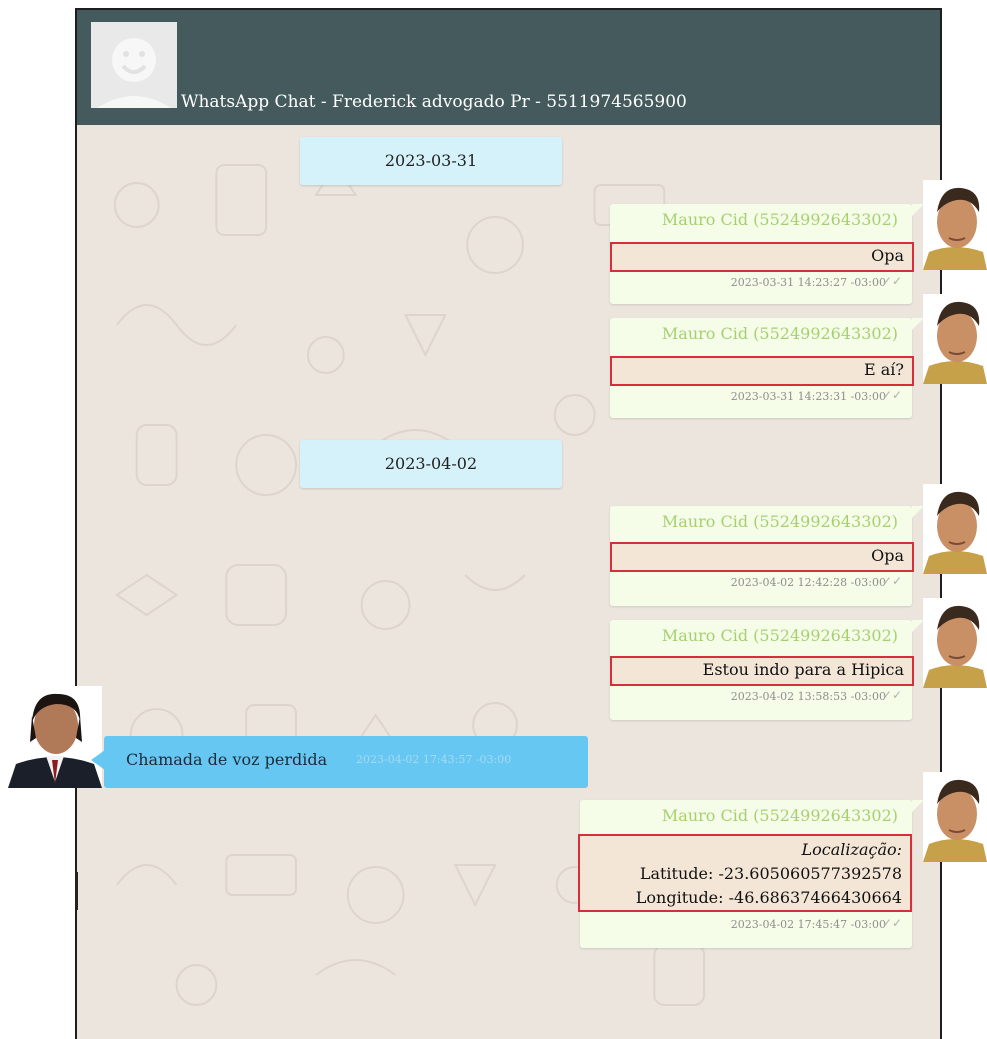 Image resolution: width=987 pixels, height=1039 pixels. Describe the element at coordinates (431, 464) in the screenshot. I see `date-separator: 2023-04-02` at that location.